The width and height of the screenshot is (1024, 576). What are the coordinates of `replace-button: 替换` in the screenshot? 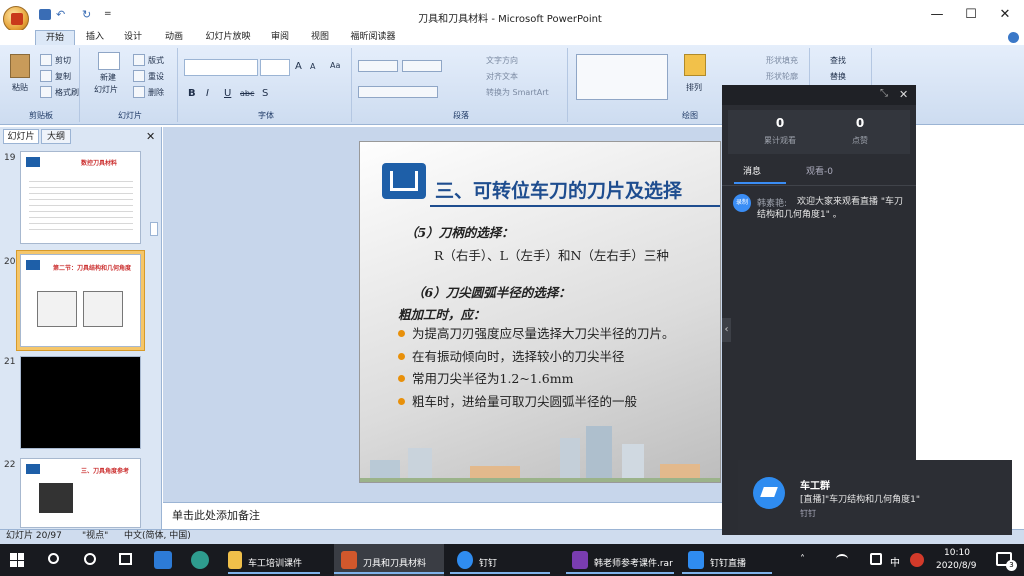 It's located at (838, 76).